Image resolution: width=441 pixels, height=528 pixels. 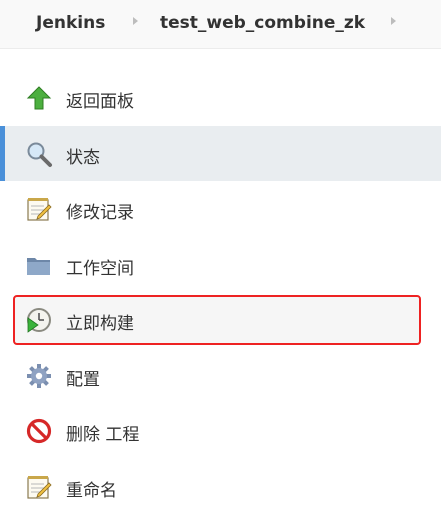 What do you see at coordinates (262, 23) in the screenshot?
I see `breadcrumb-job-link: test_web_combine_zk` at bounding box center [262, 23].